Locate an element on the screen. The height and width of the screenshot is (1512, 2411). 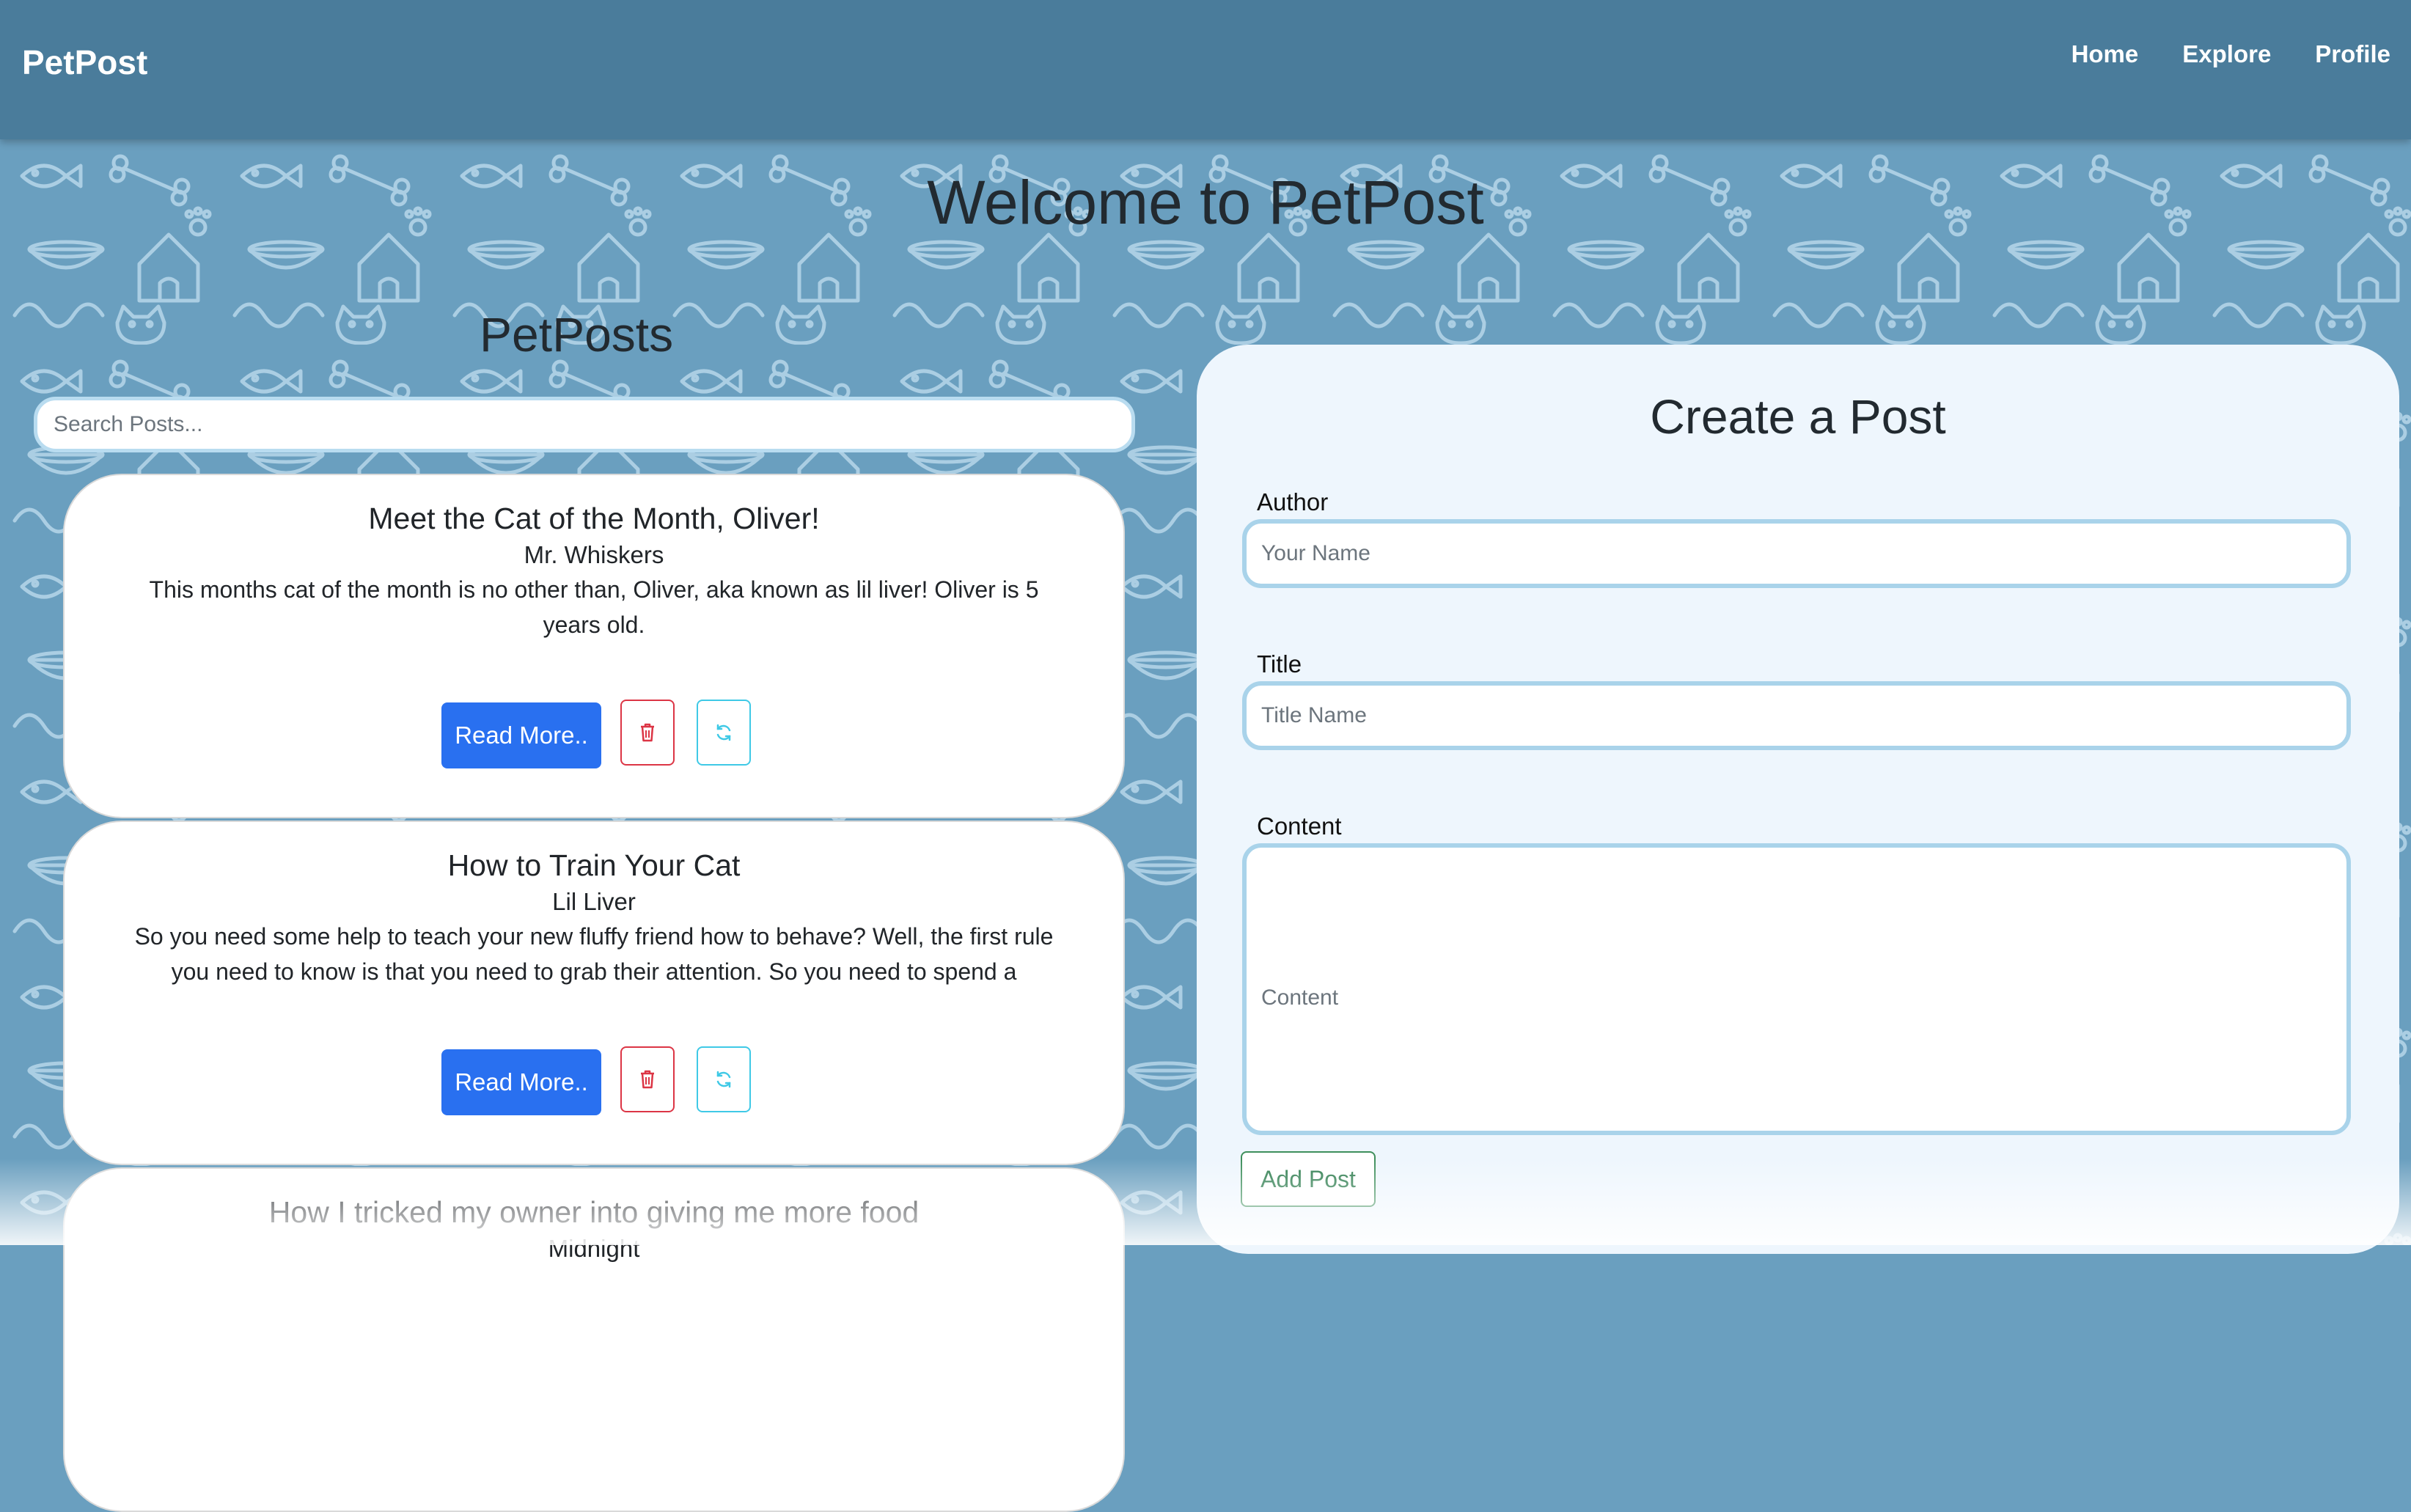
nav-link-home: Home is located at coordinates (2105, 54).